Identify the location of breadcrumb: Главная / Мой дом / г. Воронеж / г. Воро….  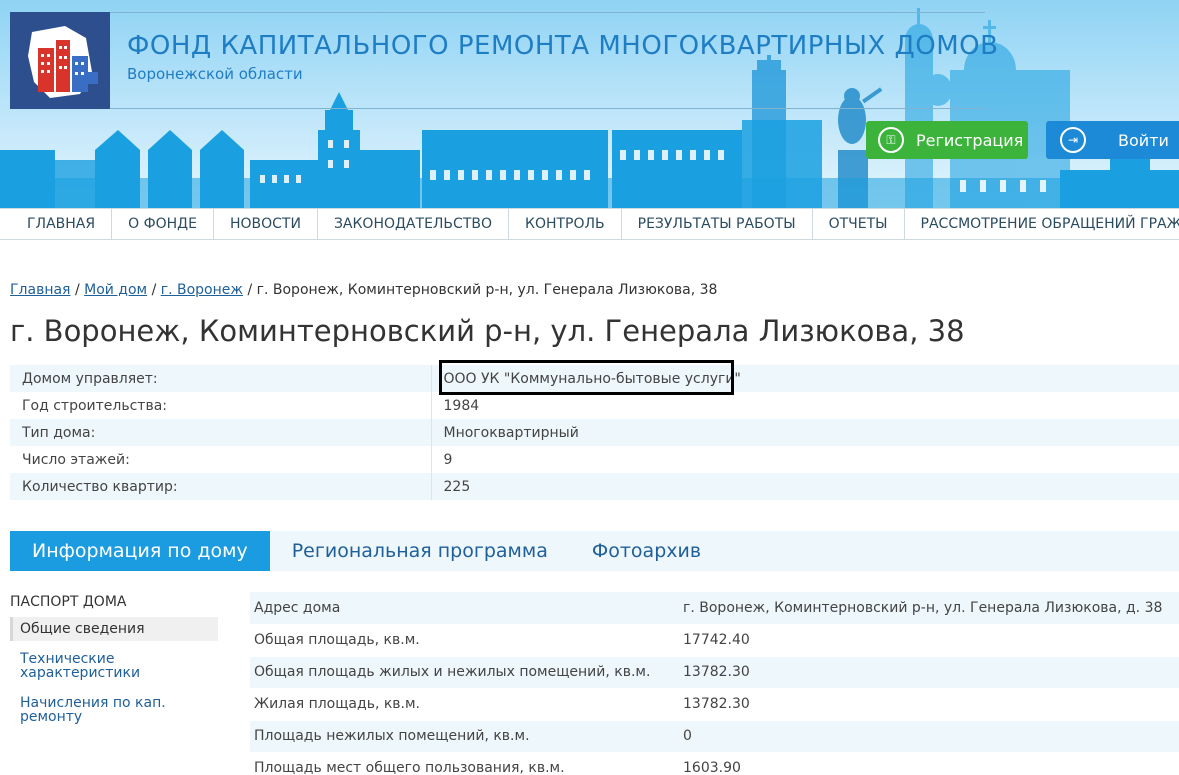
(363, 290).